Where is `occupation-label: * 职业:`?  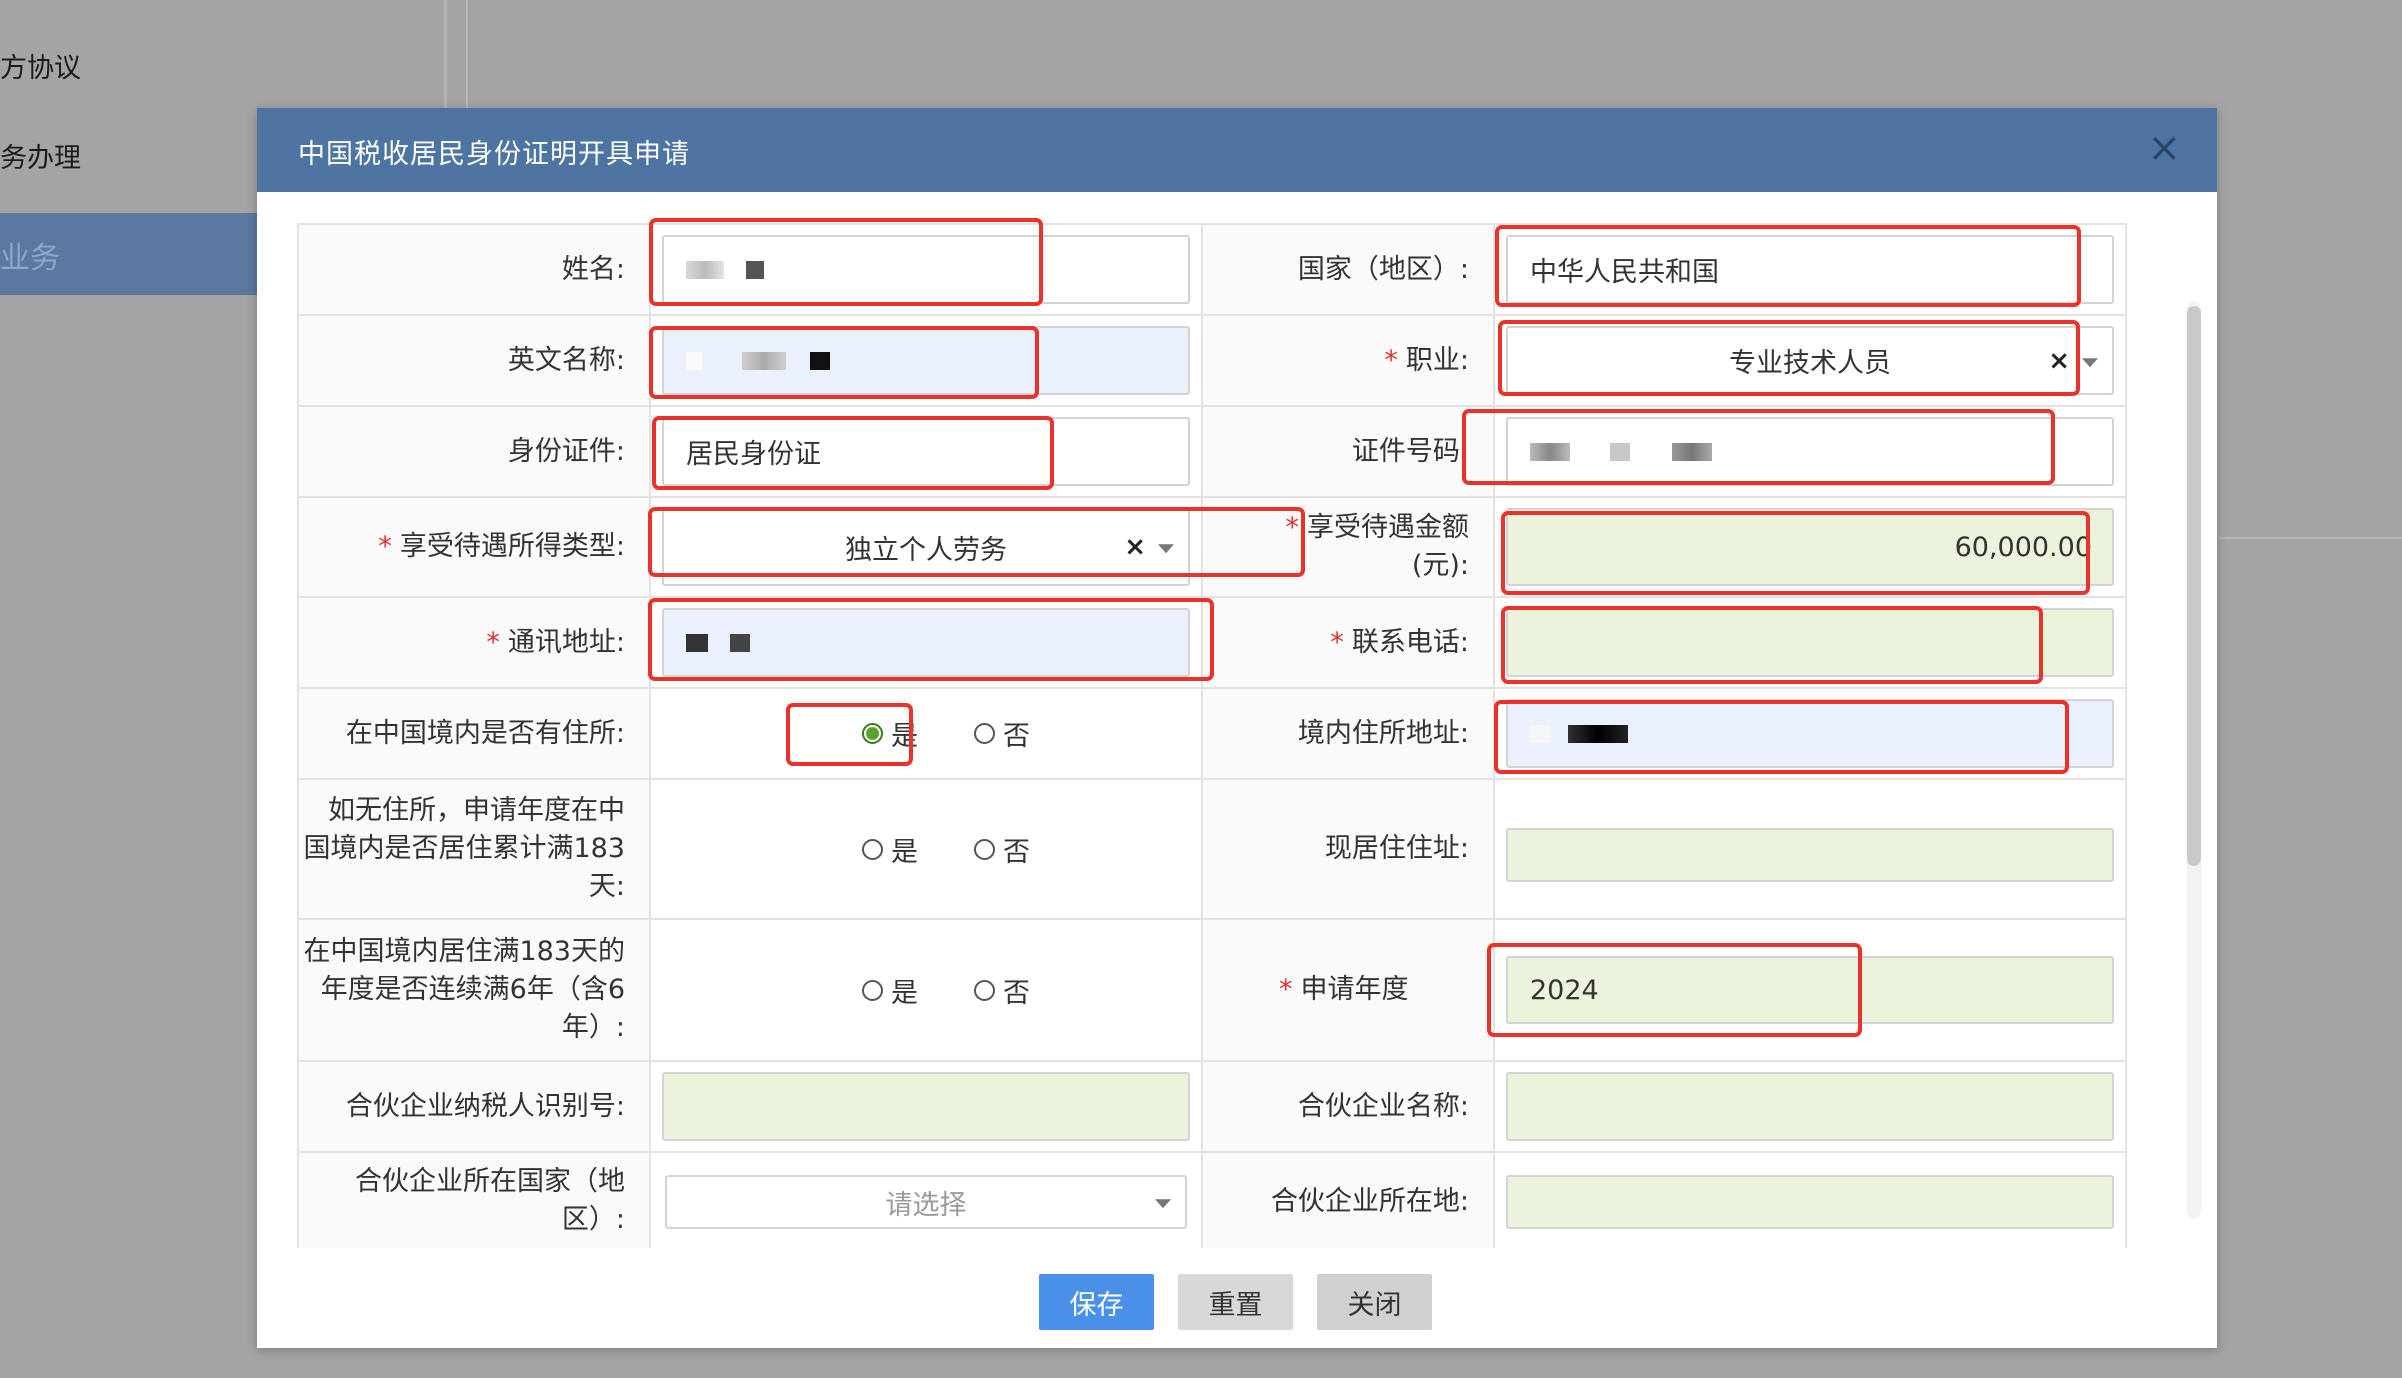 occupation-label: * 职业: is located at coordinates (1348, 360).